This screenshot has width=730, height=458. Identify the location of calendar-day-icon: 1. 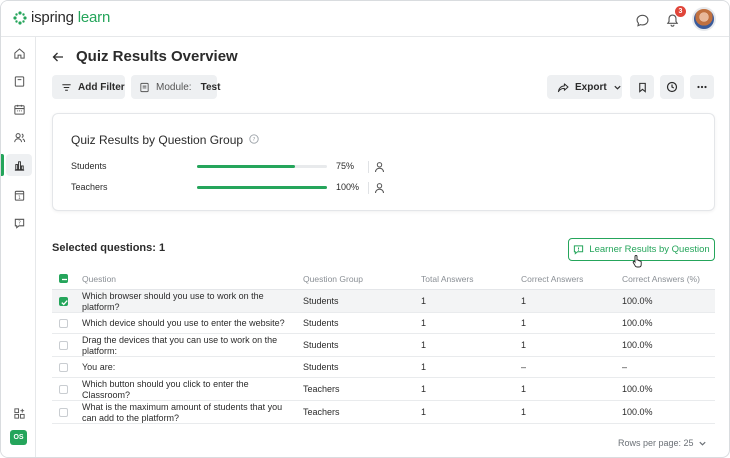
(19, 195).